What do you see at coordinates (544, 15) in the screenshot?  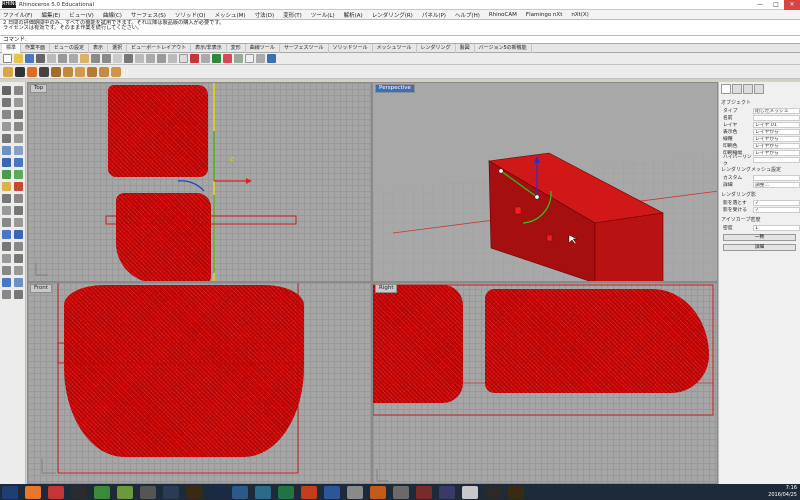 I see `menu-flamingo: Flamingo nXt` at bounding box center [544, 15].